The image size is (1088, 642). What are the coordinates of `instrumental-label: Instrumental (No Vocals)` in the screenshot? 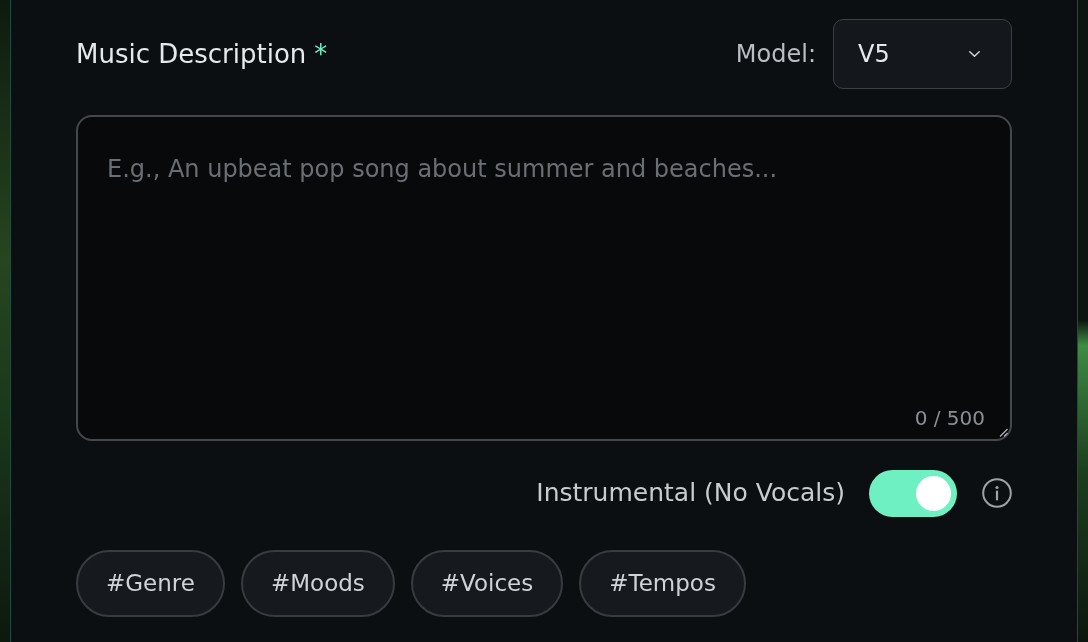 It's located at (690, 493).